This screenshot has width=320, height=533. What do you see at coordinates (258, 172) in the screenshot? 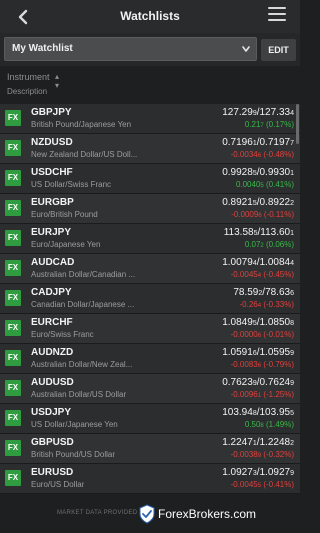
I see `bid-ask-quote: 0.99285/0.99301` at bounding box center [258, 172].